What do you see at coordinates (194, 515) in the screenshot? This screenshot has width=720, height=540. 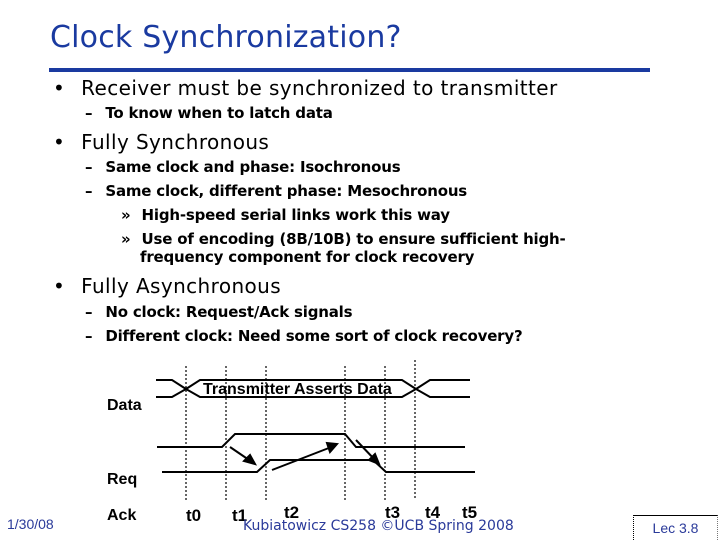 I see `time-label-t0: t0` at bounding box center [194, 515].